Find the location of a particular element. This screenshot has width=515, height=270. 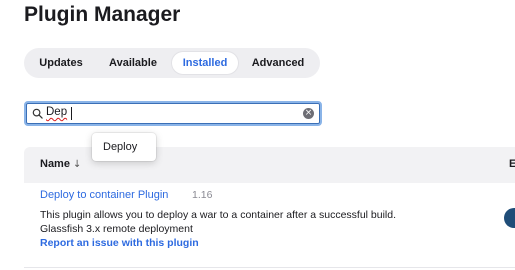

text-caret is located at coordinates (71, 113).